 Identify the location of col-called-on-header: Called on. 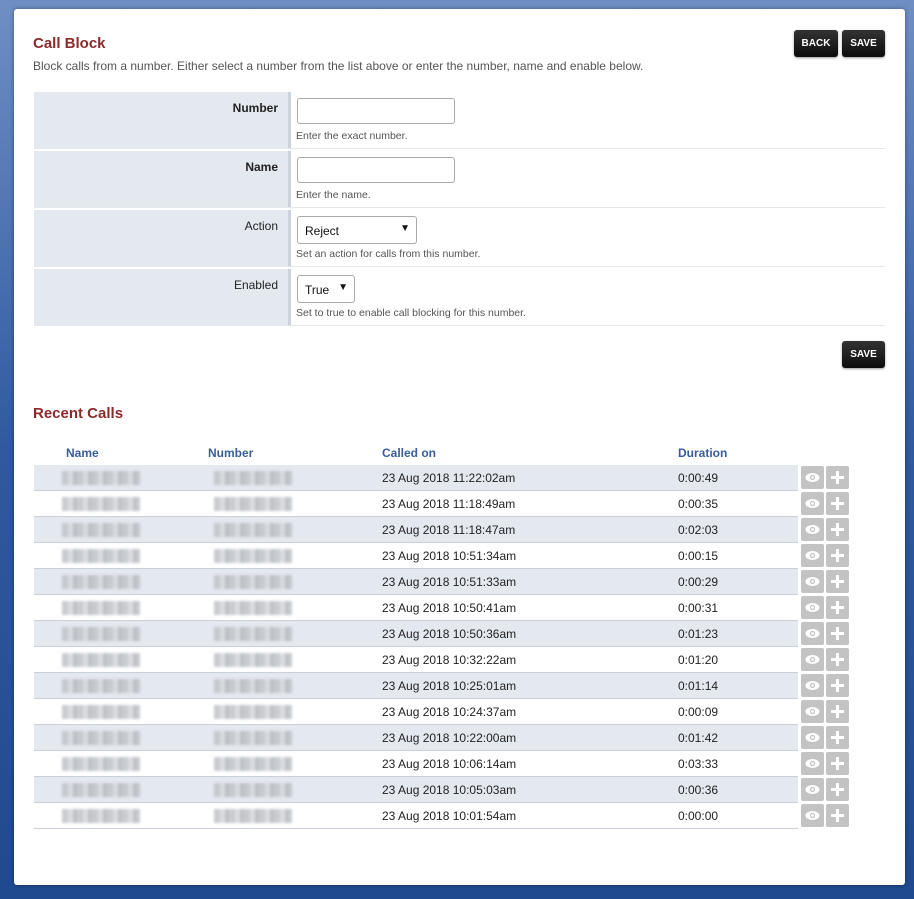
(530, 453).